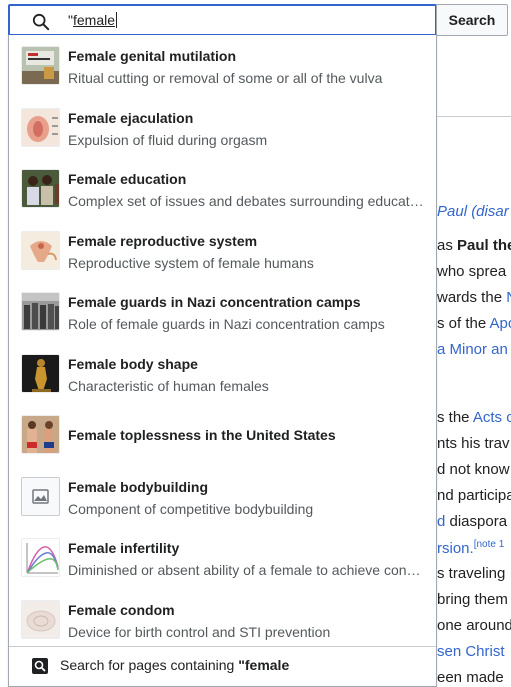  What do you see at coordinates (121, 609) in the screenshot?
I see `suggestion-title: Female condom` at bounding box center [121, 609].